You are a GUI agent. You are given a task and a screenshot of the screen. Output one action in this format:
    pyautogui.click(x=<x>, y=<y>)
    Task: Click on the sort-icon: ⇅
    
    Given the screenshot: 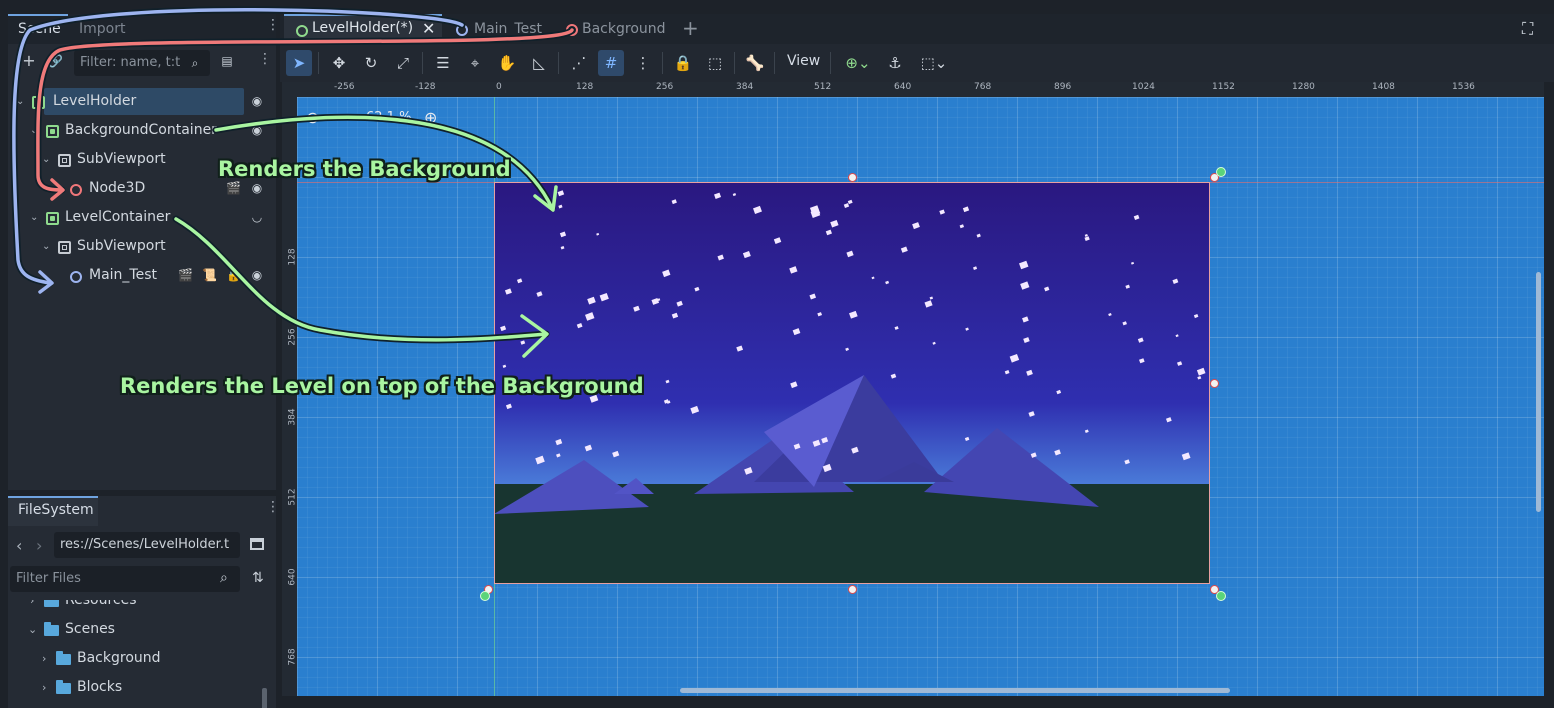 What is the action you would take?
    pyautogui.click(x=258, y=578)
    